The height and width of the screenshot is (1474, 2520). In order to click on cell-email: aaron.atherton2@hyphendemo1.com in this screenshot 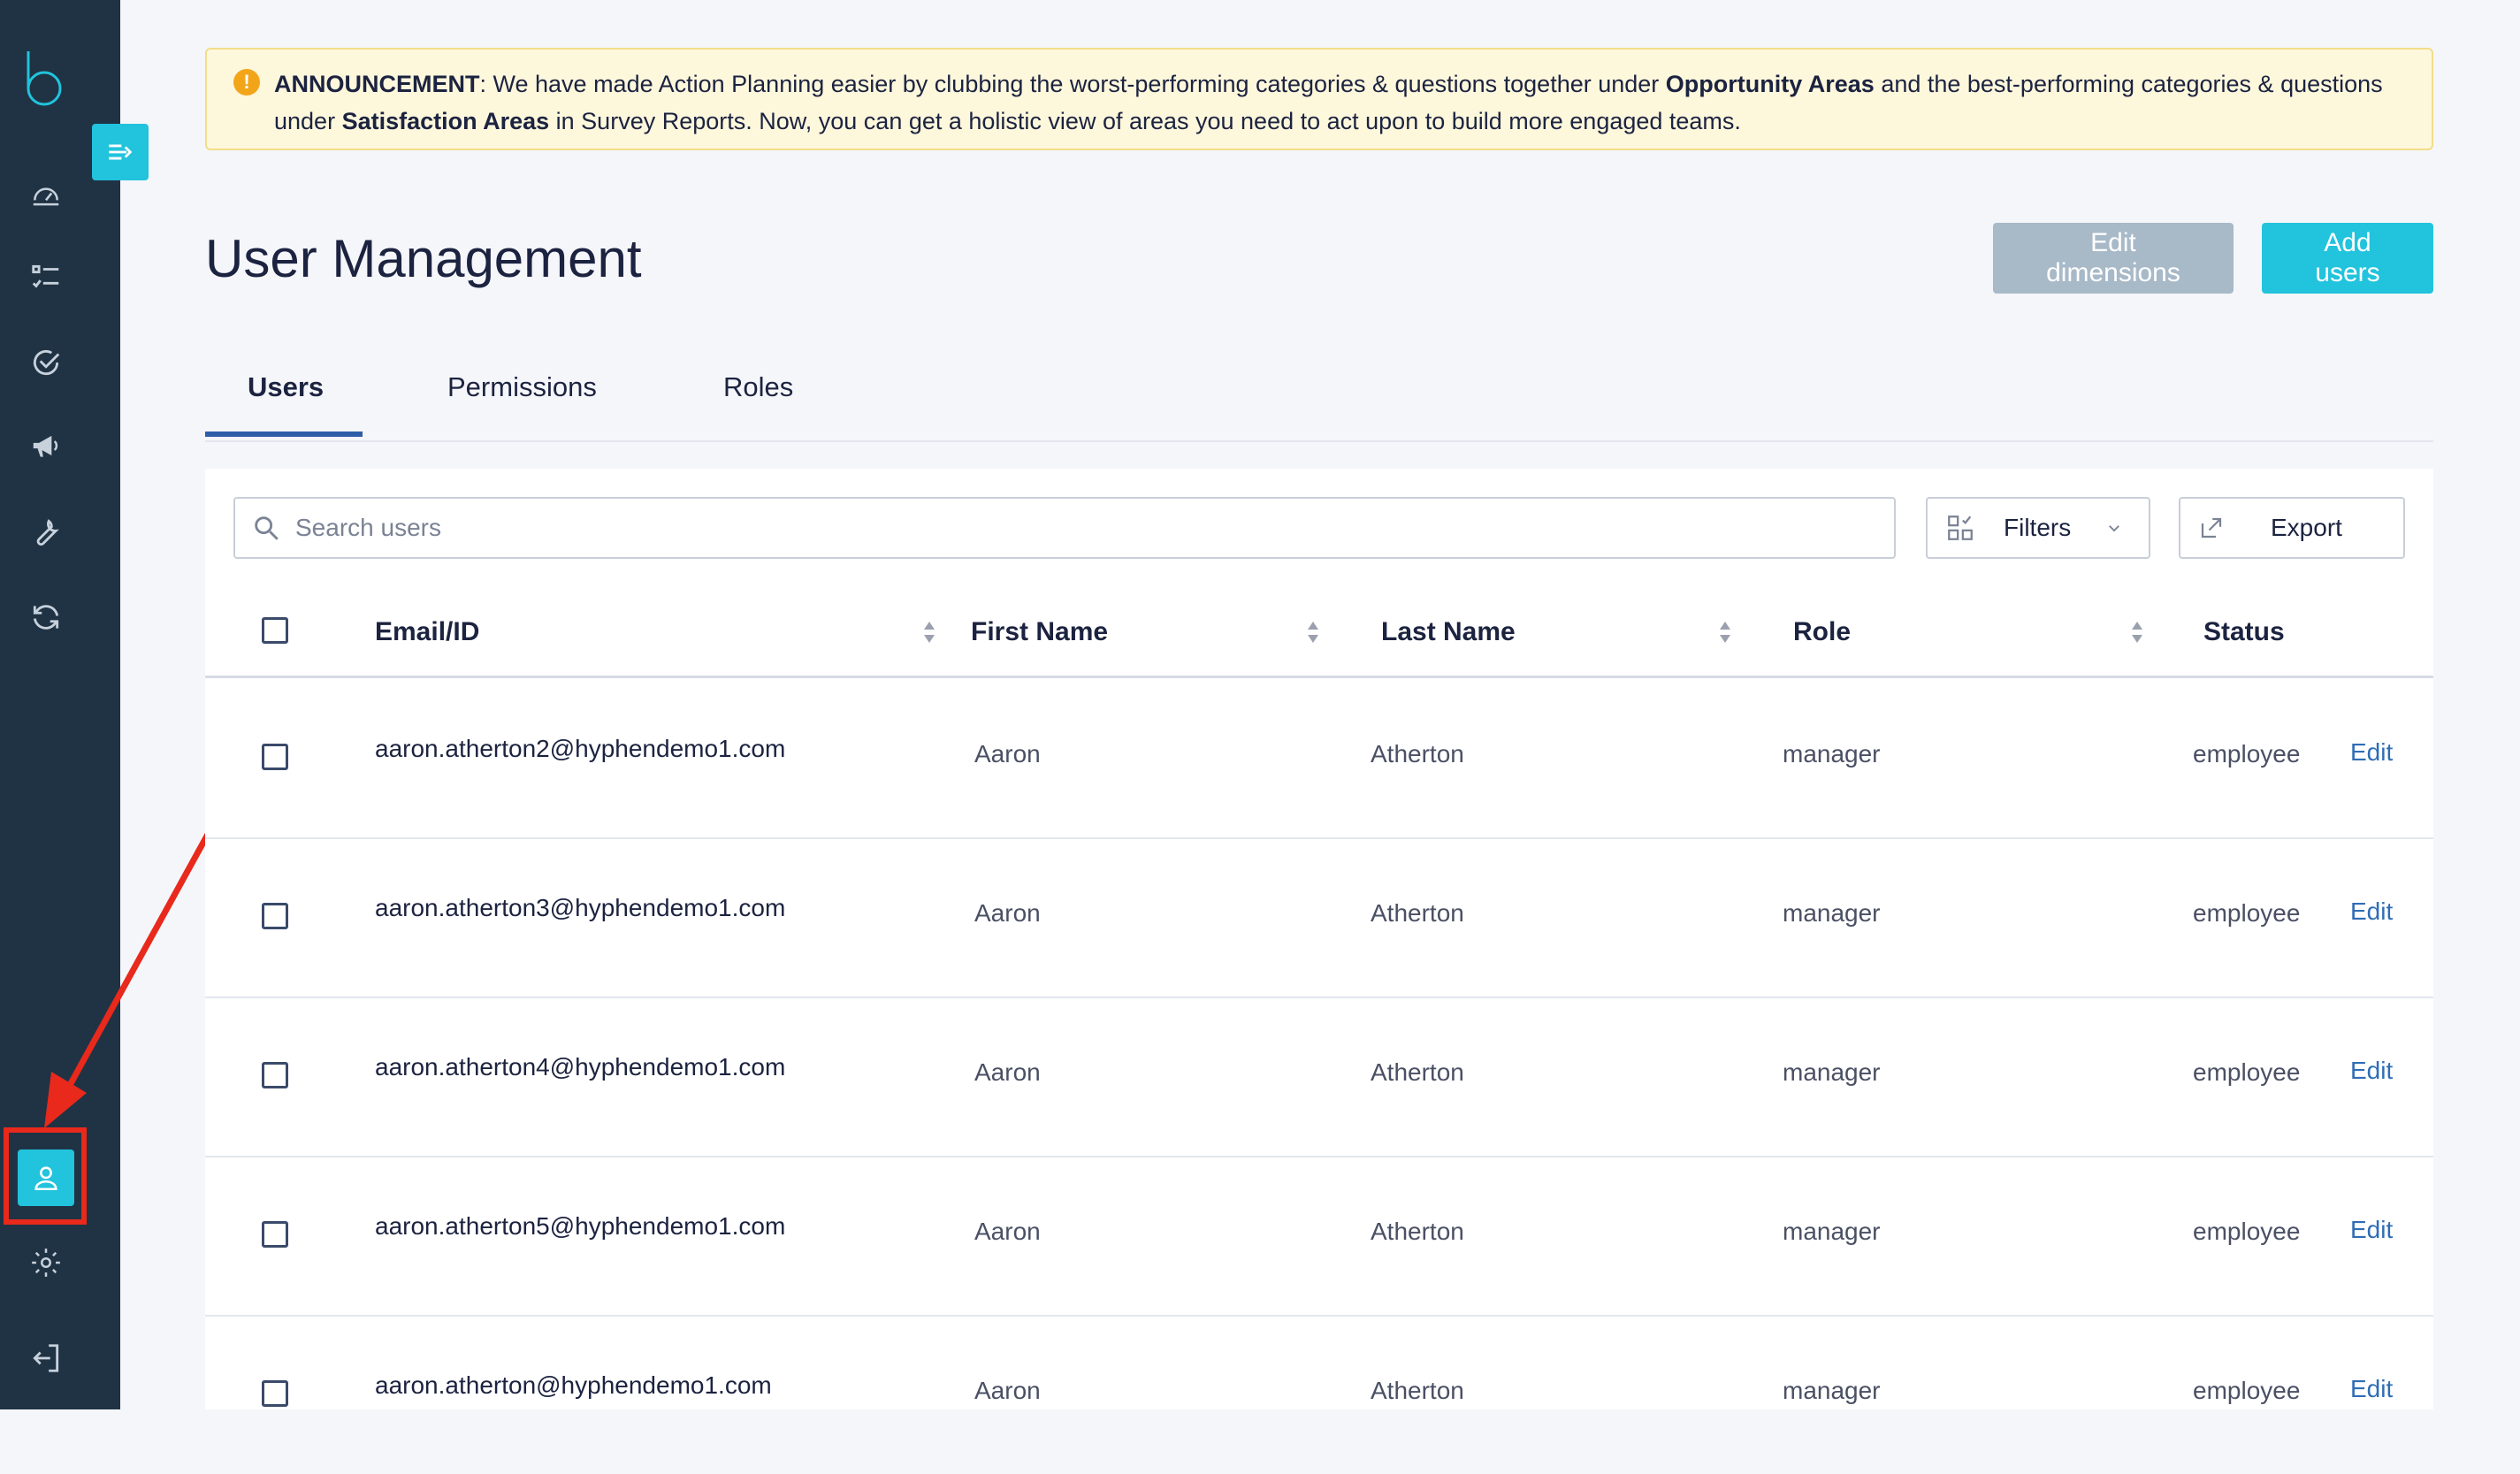, I will do `click(580, 748)`.